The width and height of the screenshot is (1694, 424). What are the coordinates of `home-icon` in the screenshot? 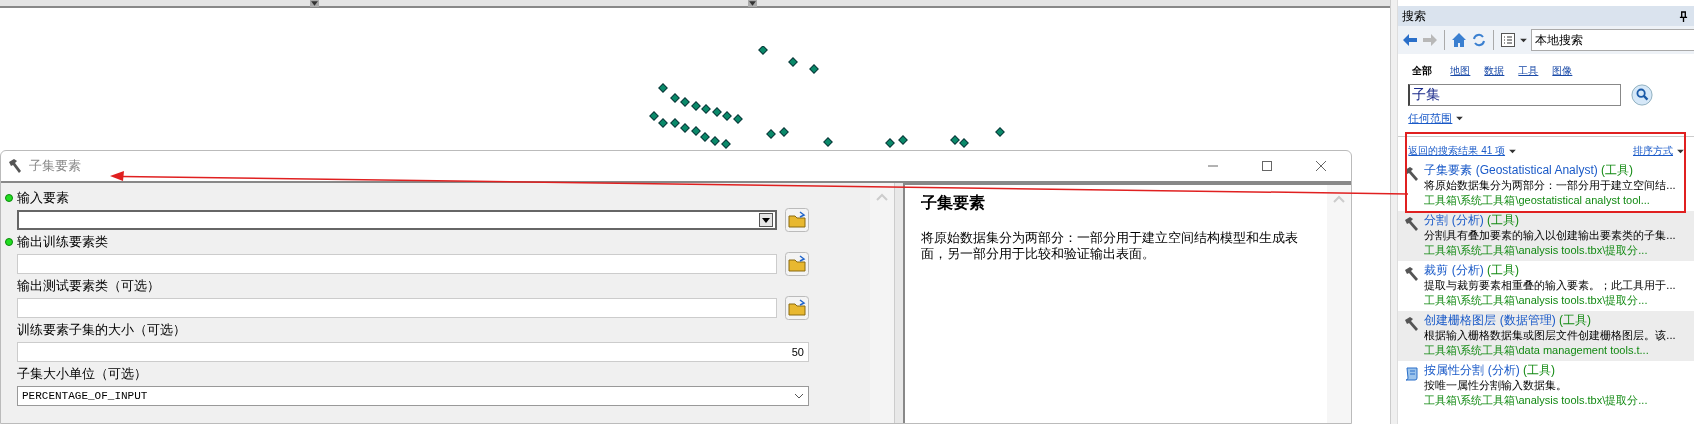 It's located at (1459, 40).